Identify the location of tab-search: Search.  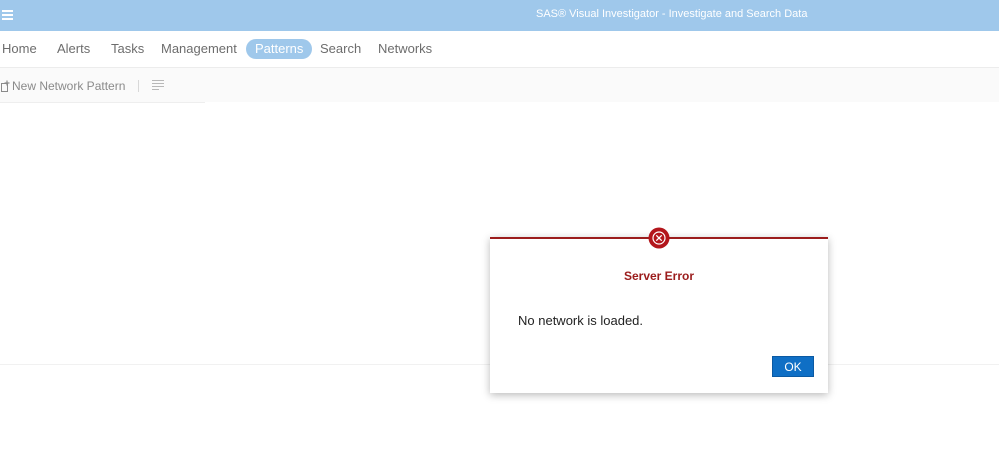
(340, 49).